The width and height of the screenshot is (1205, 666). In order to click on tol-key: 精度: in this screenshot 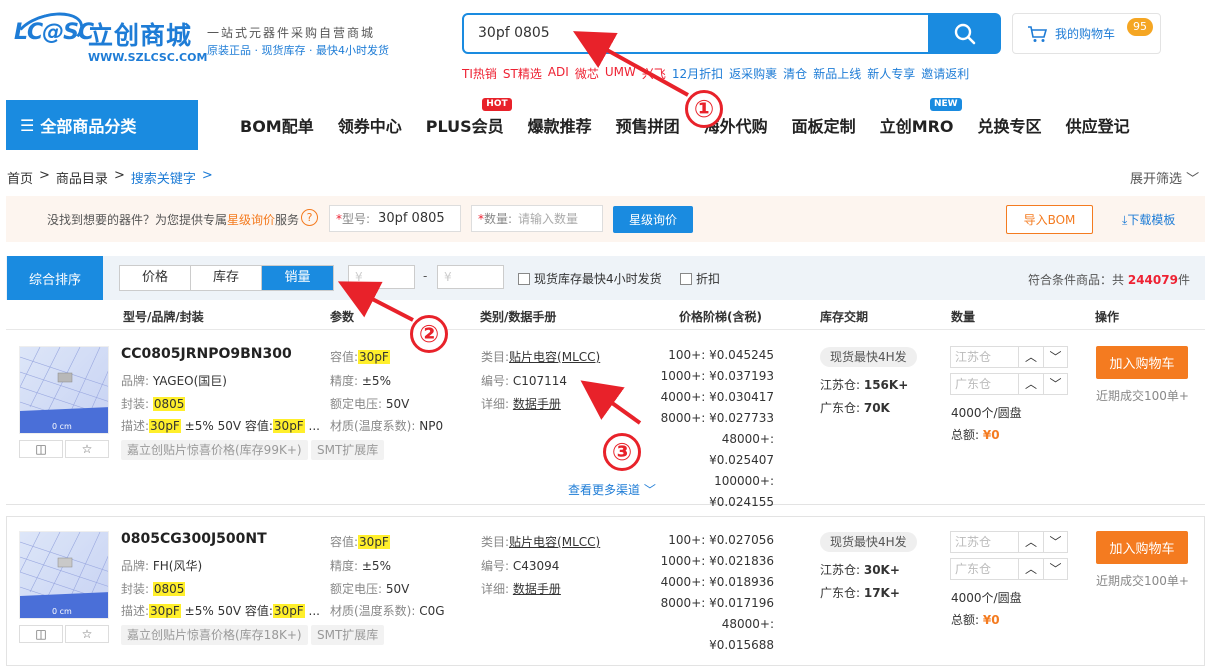, I will do `click(344, 381)`.